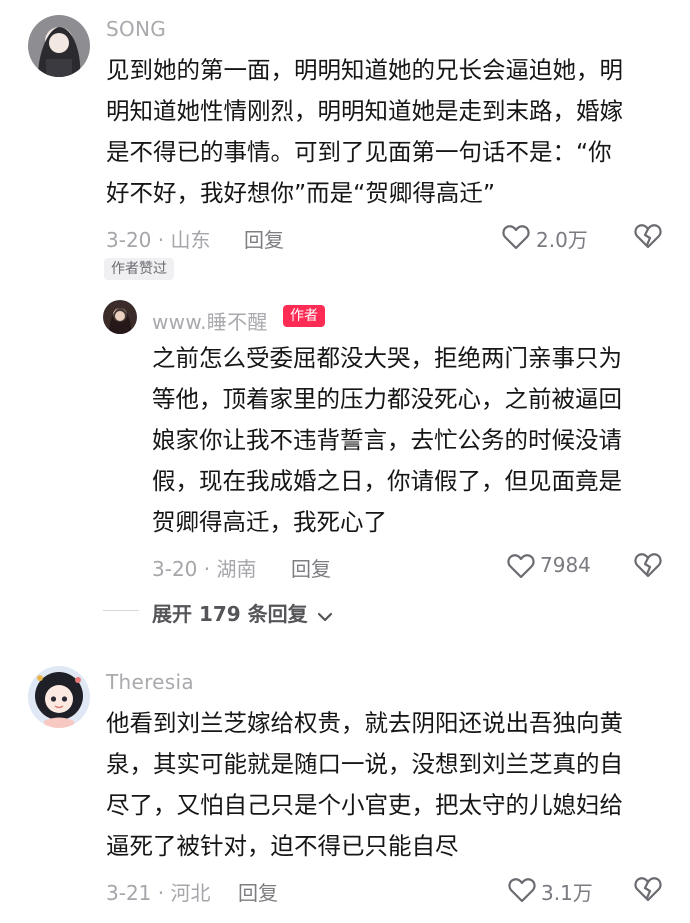 This screenshot has width=690, height=923. What do you see at coordinates (562, 240) in the screenshot?
I see `like-count: 2.0万` at bounding box center [562, 240].